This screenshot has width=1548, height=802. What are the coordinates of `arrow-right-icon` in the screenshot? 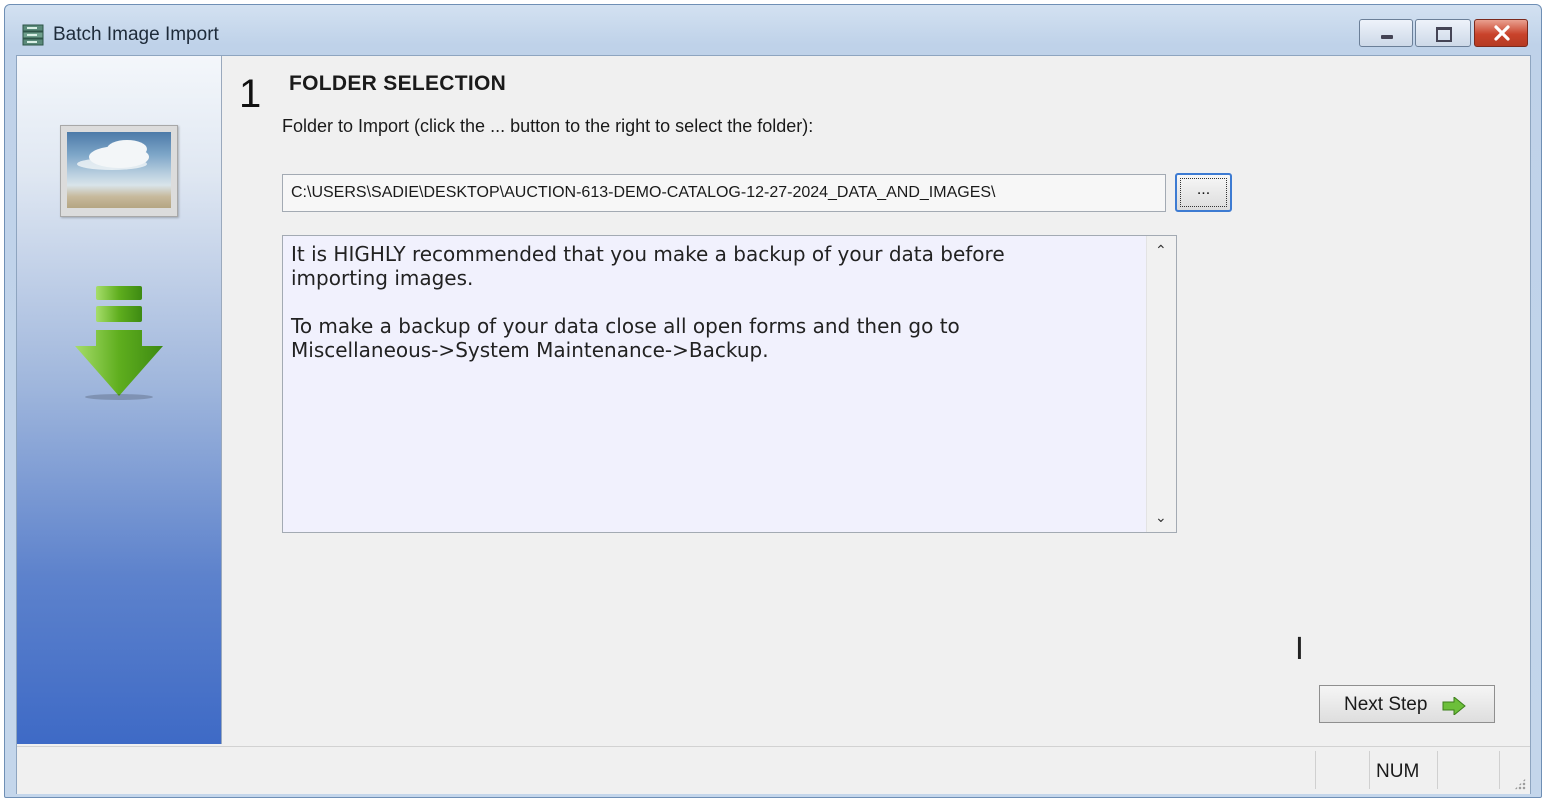 It's located at (1454, 706).